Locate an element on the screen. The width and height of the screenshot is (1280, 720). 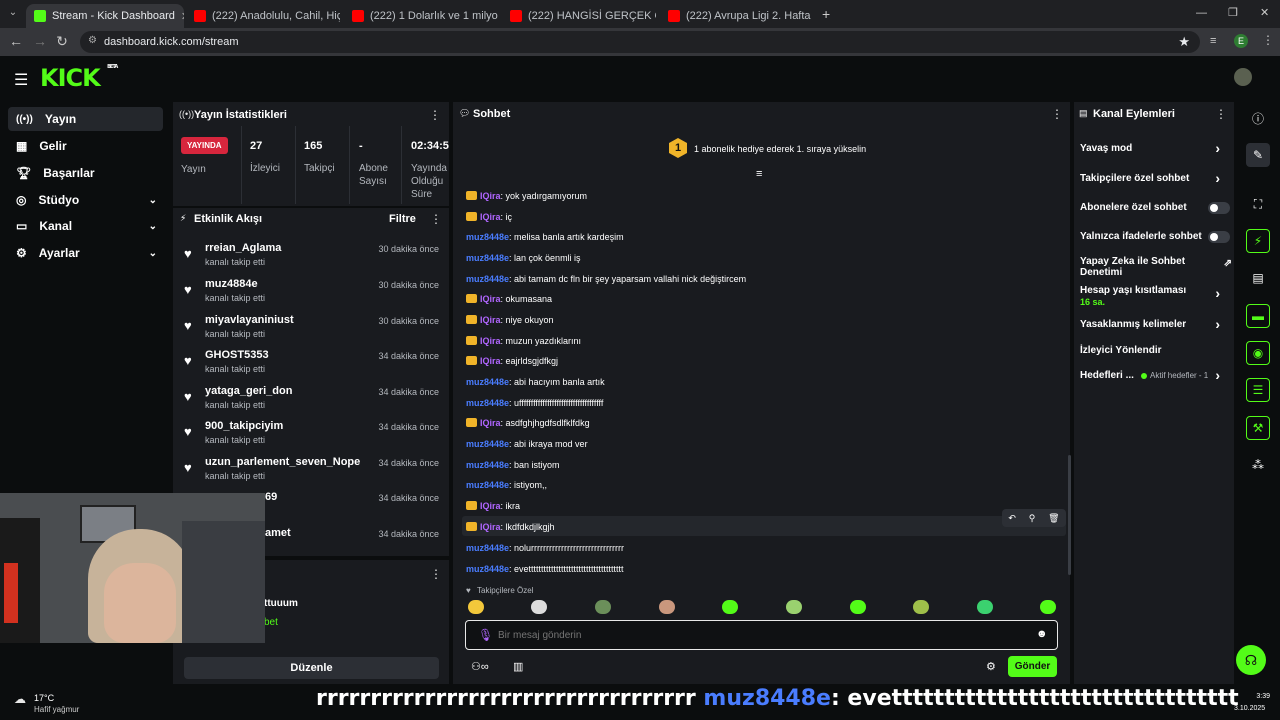
chat-users-icon: ⚇∞ is located at coordinates (480, 666).